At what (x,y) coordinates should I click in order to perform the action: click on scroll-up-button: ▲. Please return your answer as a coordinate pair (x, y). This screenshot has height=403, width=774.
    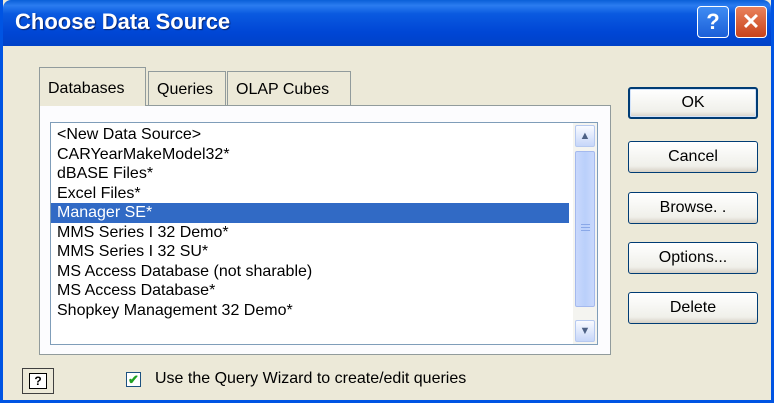
    Looking at the image, I should click on (585, 136).